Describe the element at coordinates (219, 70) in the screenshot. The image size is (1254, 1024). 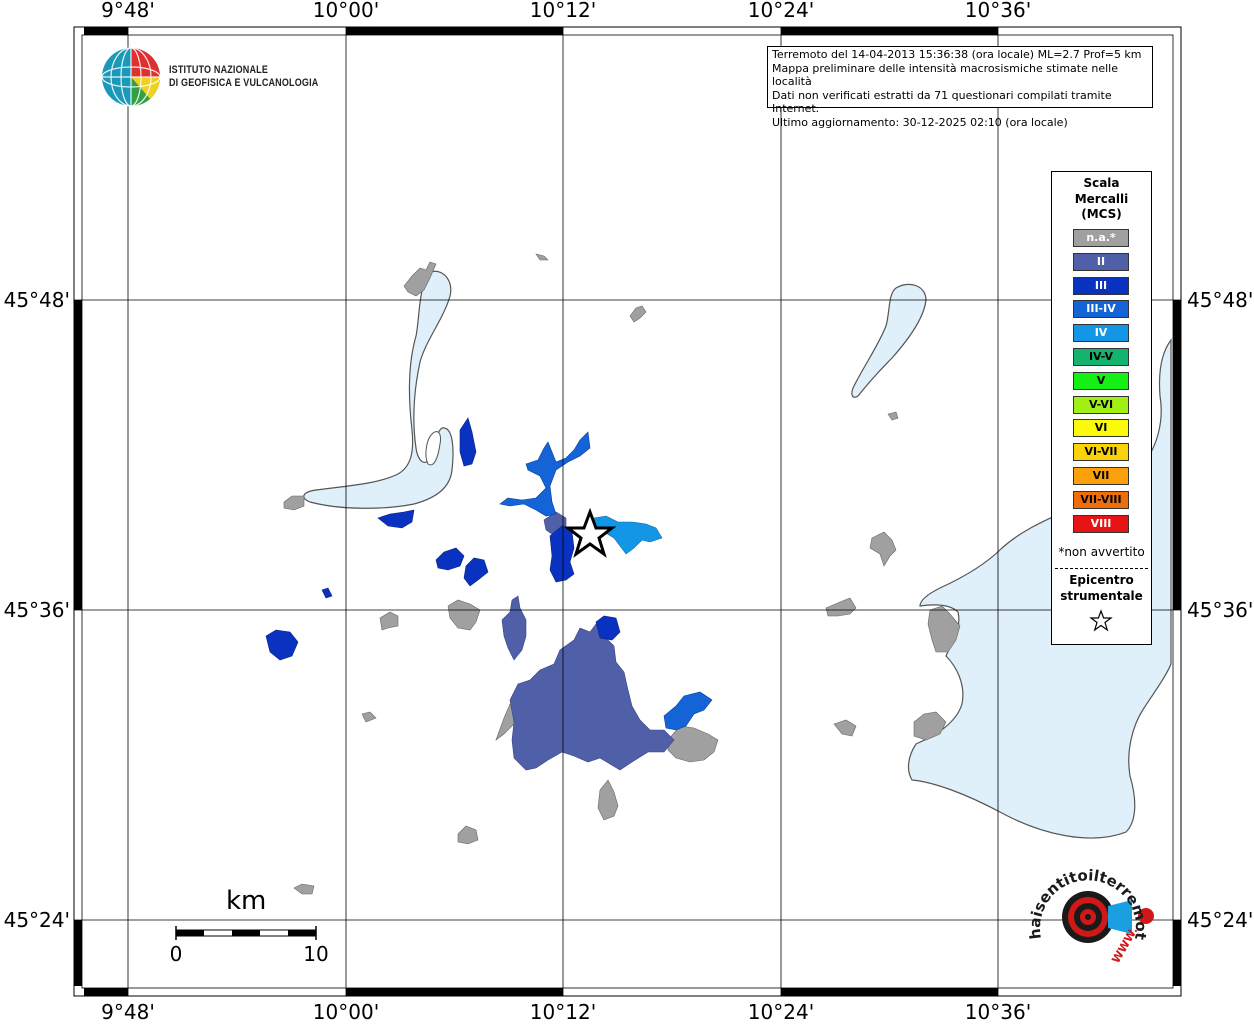
I see `ingv-logo-line1: ISTITUTO NAZIONALE` at that location.